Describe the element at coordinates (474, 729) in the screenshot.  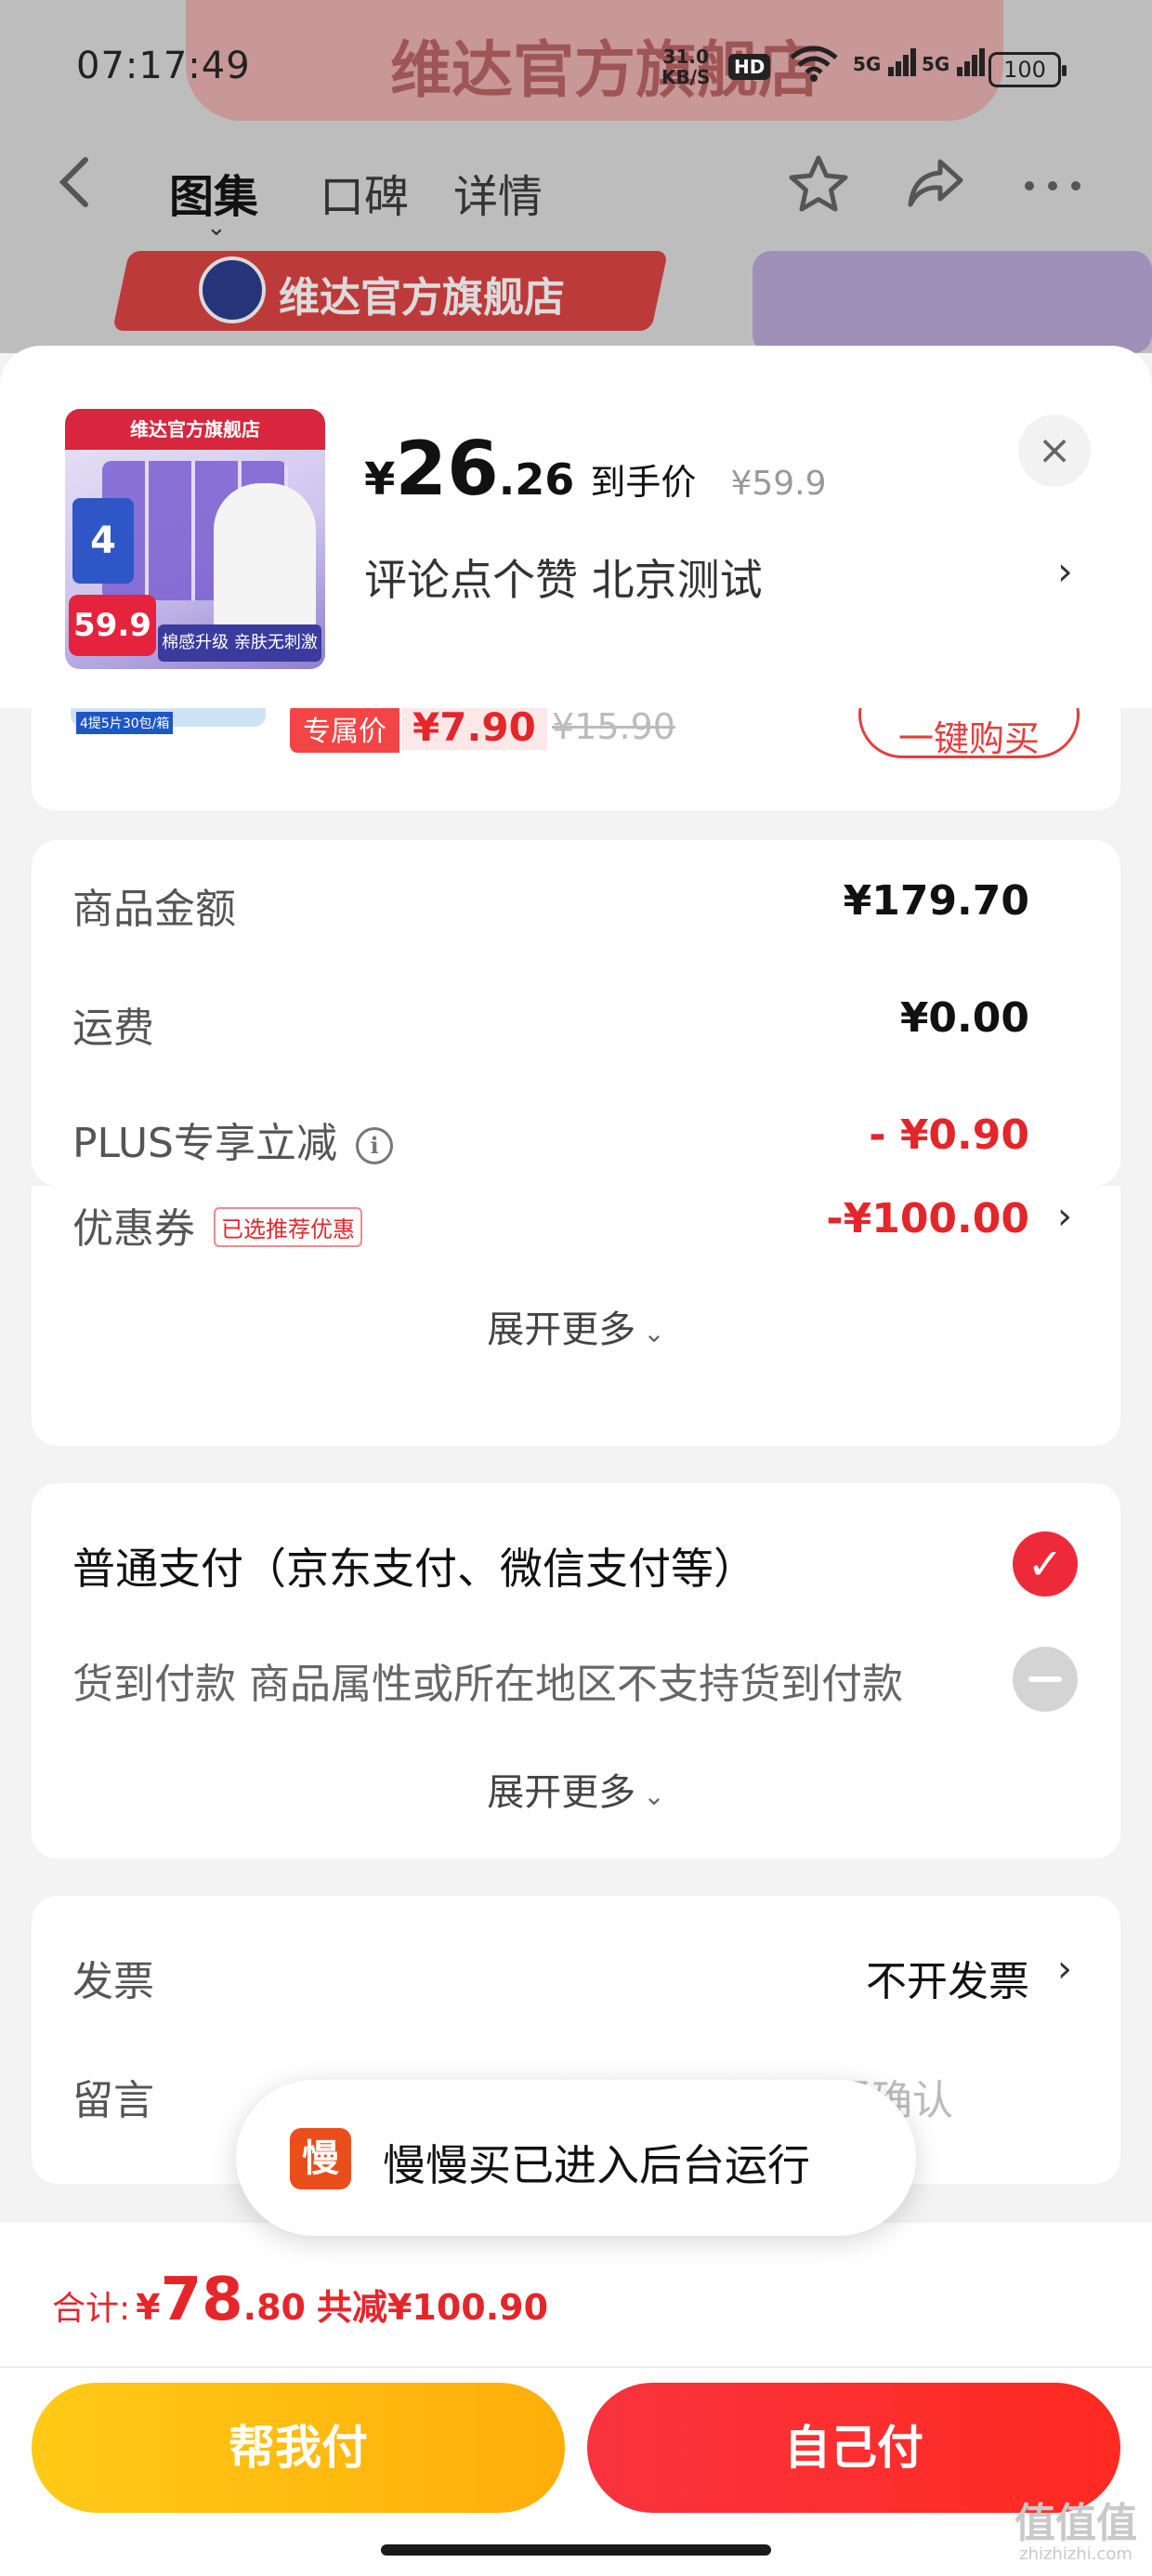
I see `exclusive-price: ¥7.90` at that location.